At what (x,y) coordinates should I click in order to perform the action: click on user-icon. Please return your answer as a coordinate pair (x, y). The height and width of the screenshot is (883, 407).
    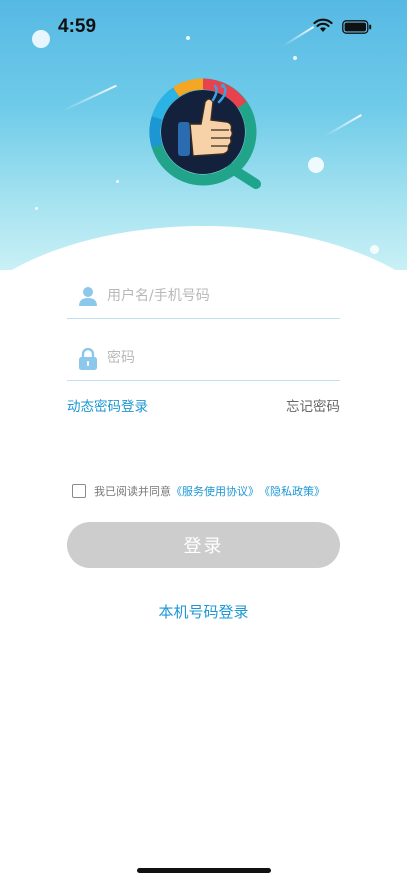
    Looking at the image, I should click on (88, 296).